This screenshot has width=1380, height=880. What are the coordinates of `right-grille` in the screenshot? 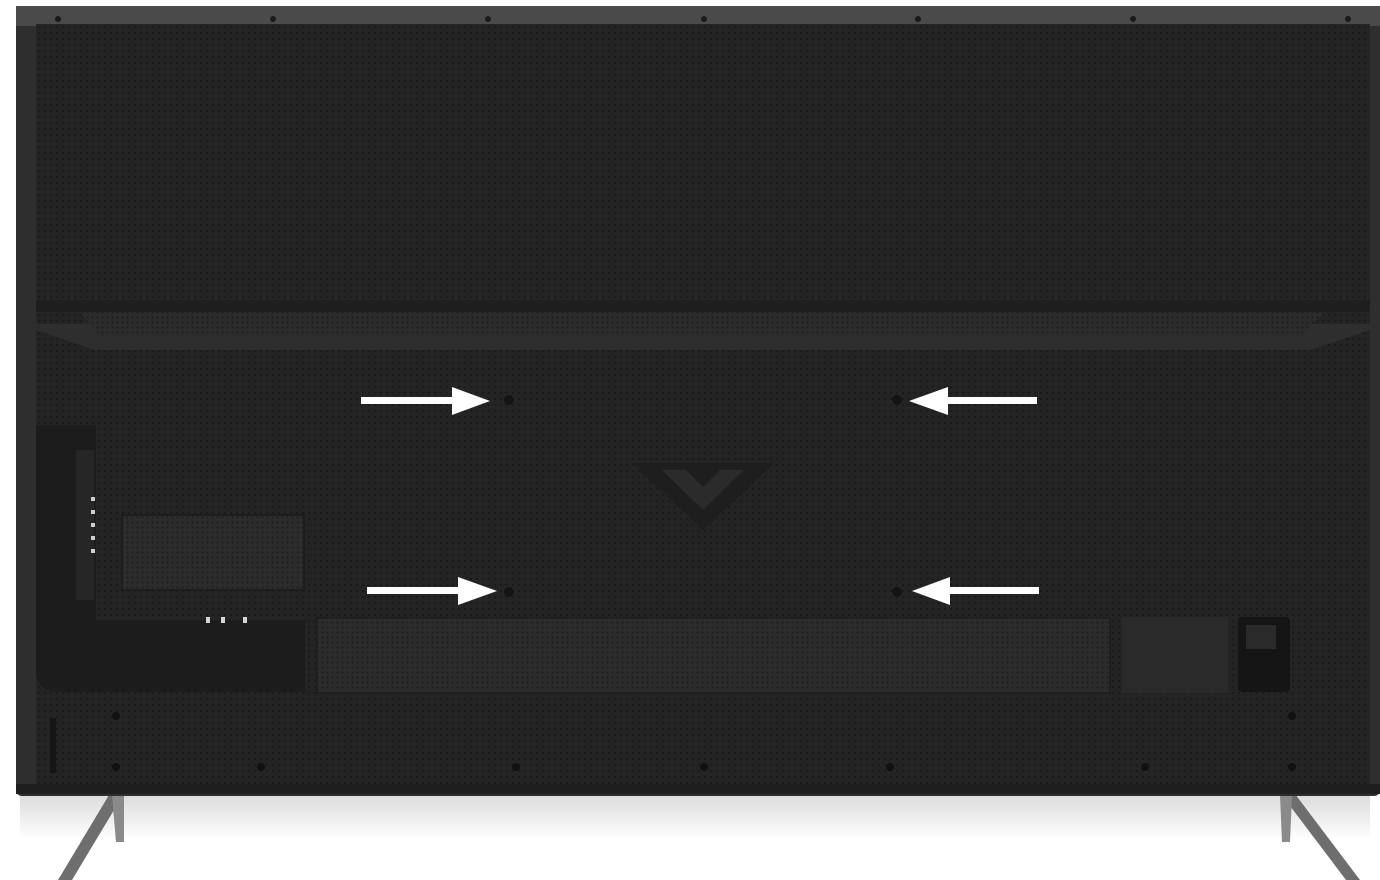 It's located at (1175, 655).